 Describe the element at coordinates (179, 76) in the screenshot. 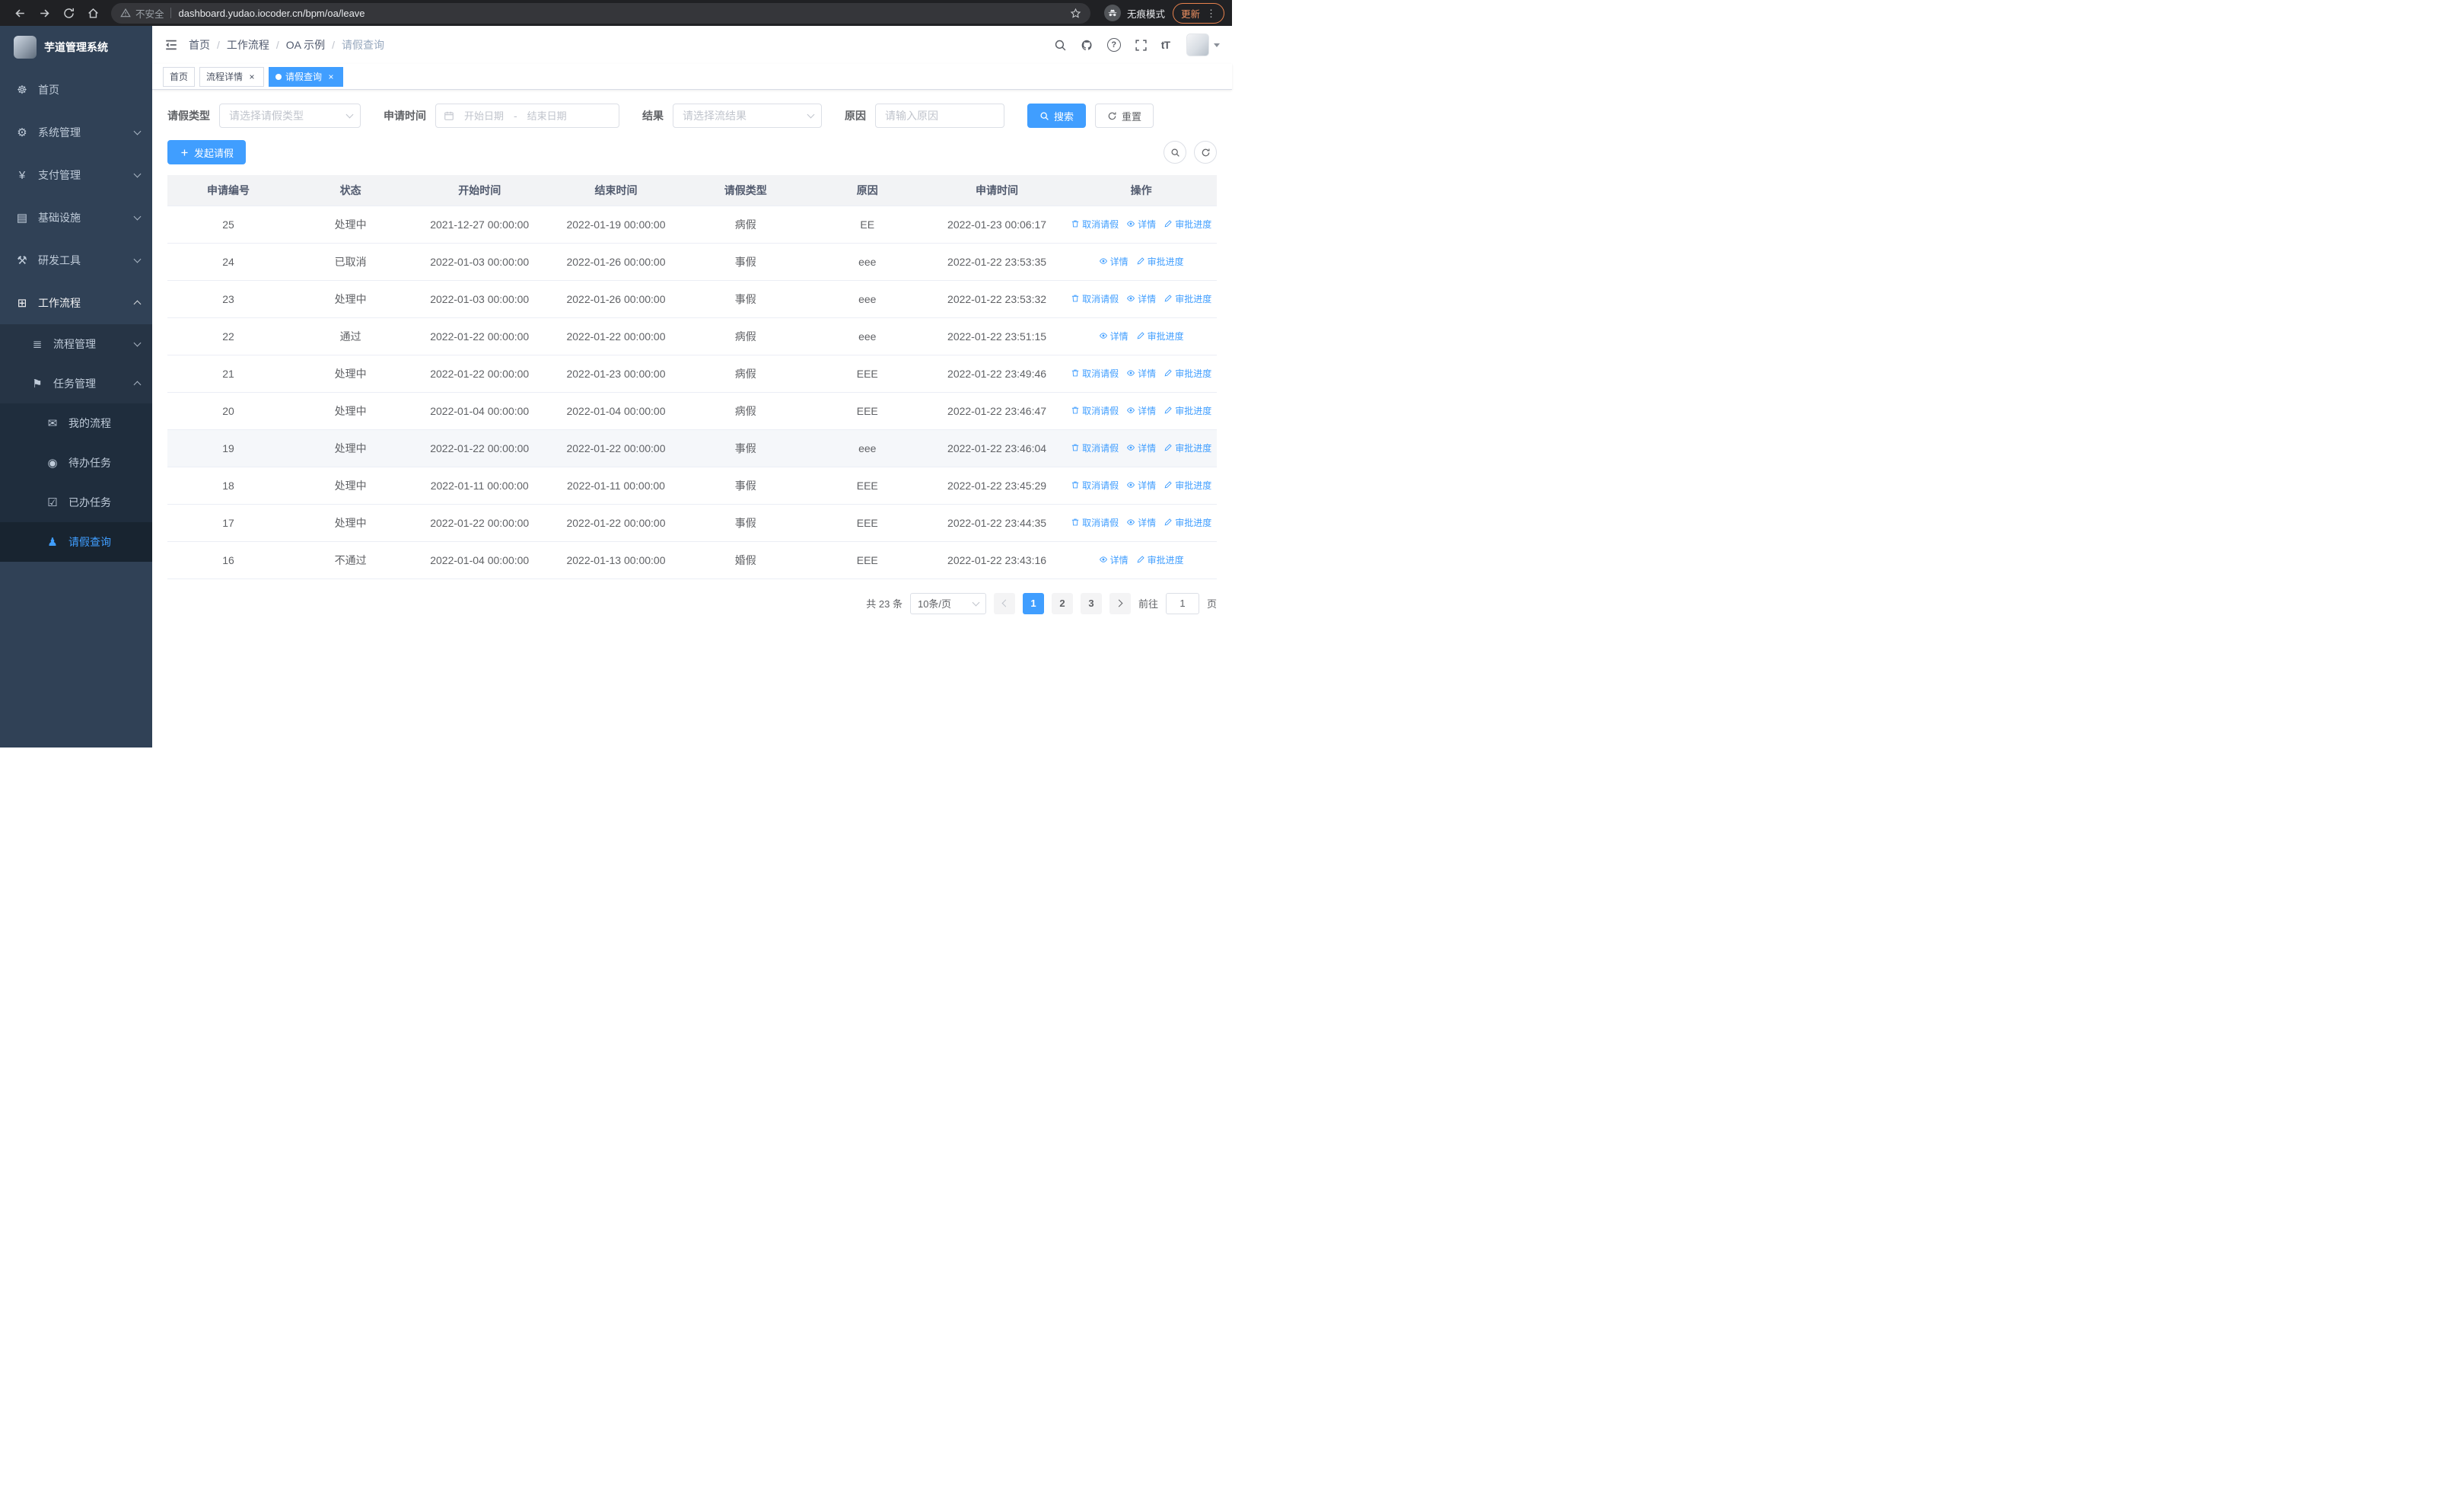

I see `tab-home: 首页` at that location.